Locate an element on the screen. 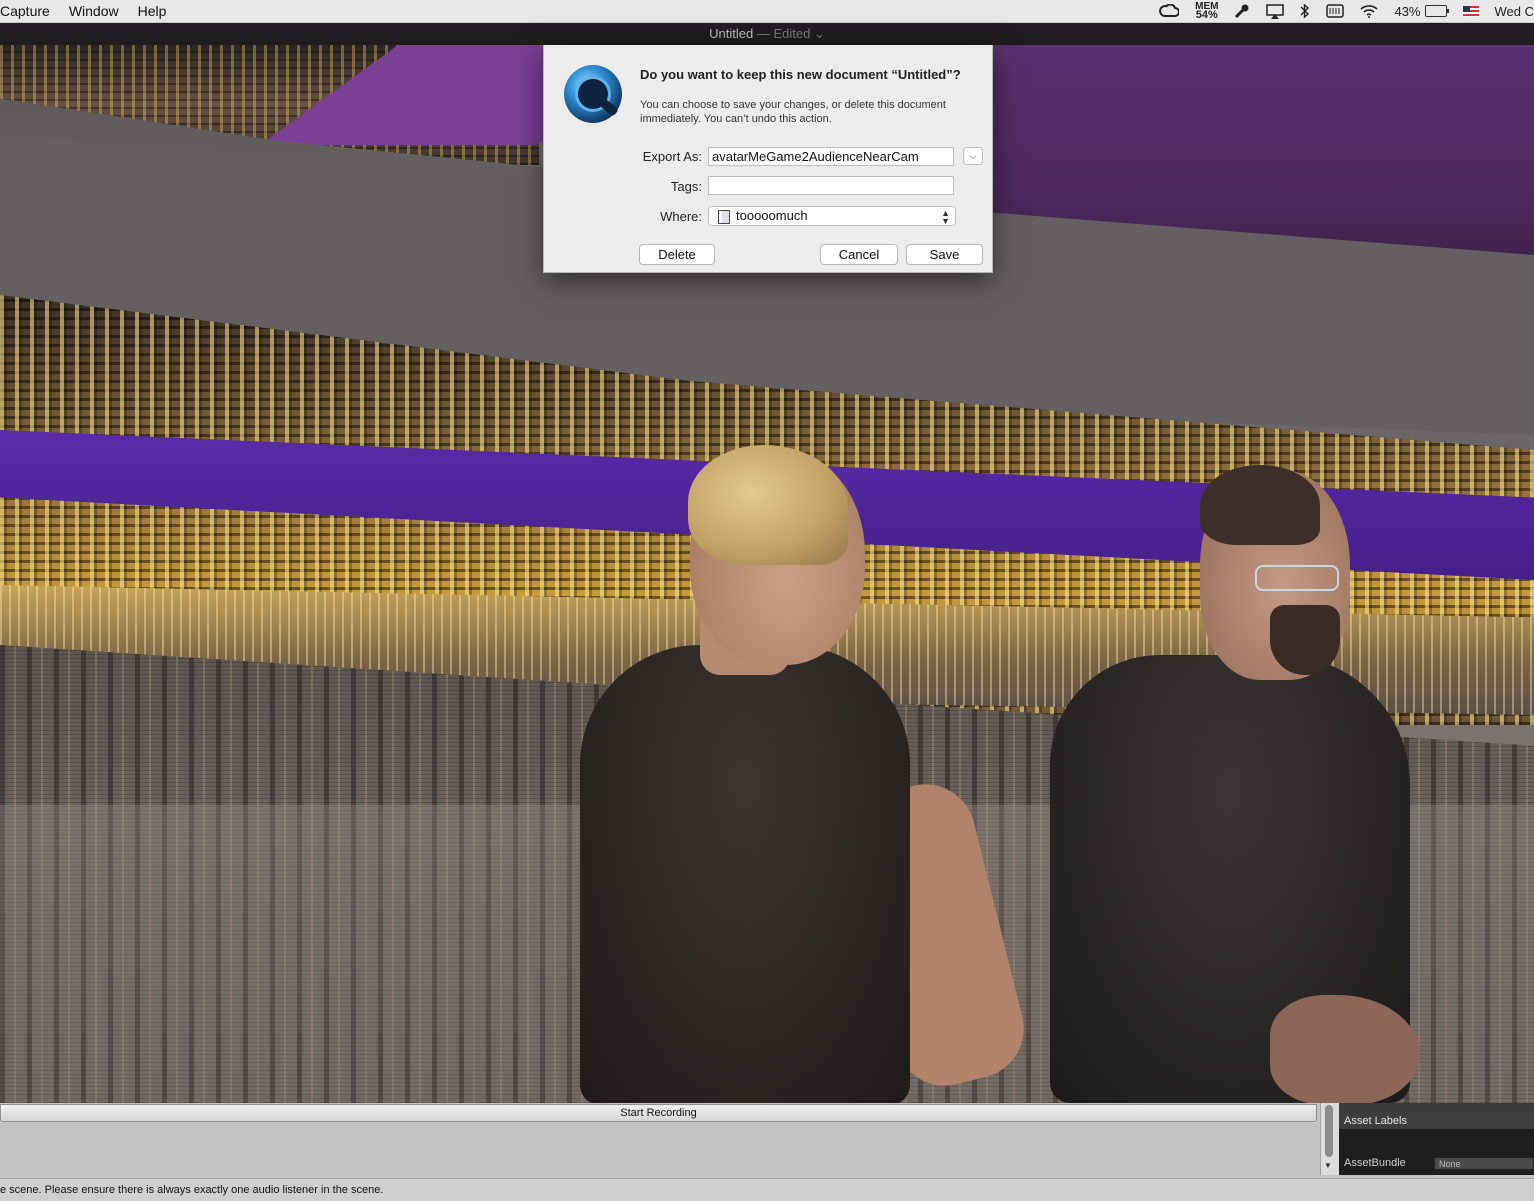 The height and width of the screenshot is (1201, 1534). tags-field is located at coordinates (831, 185).